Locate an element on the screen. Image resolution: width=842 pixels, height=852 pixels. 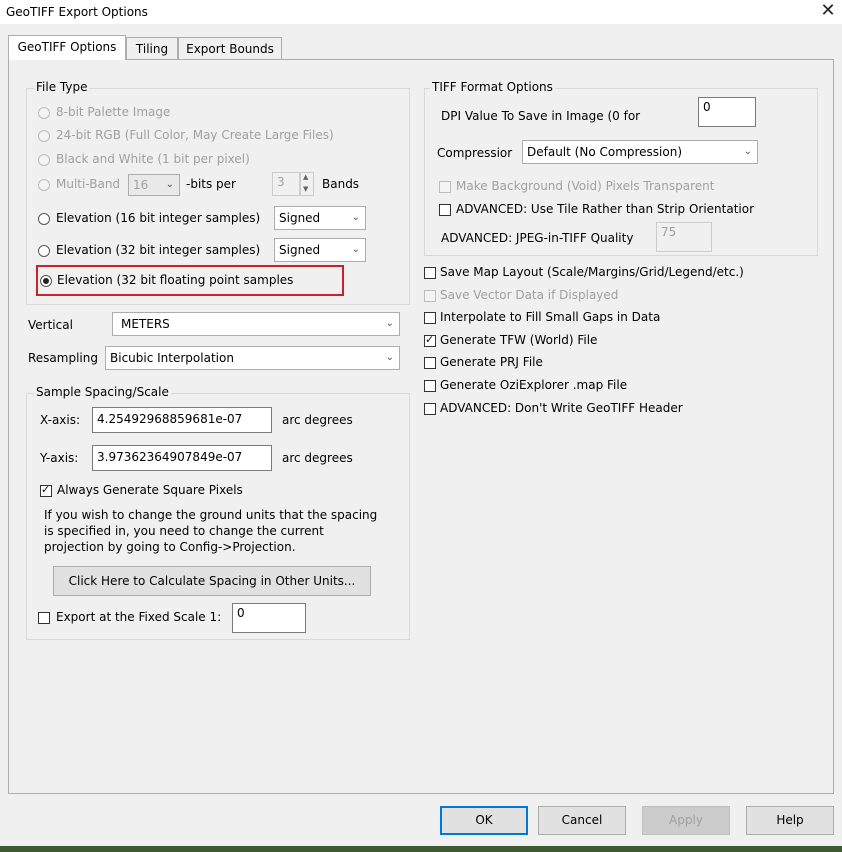
radio-8bit-palette is located at coordinates (44, 113).